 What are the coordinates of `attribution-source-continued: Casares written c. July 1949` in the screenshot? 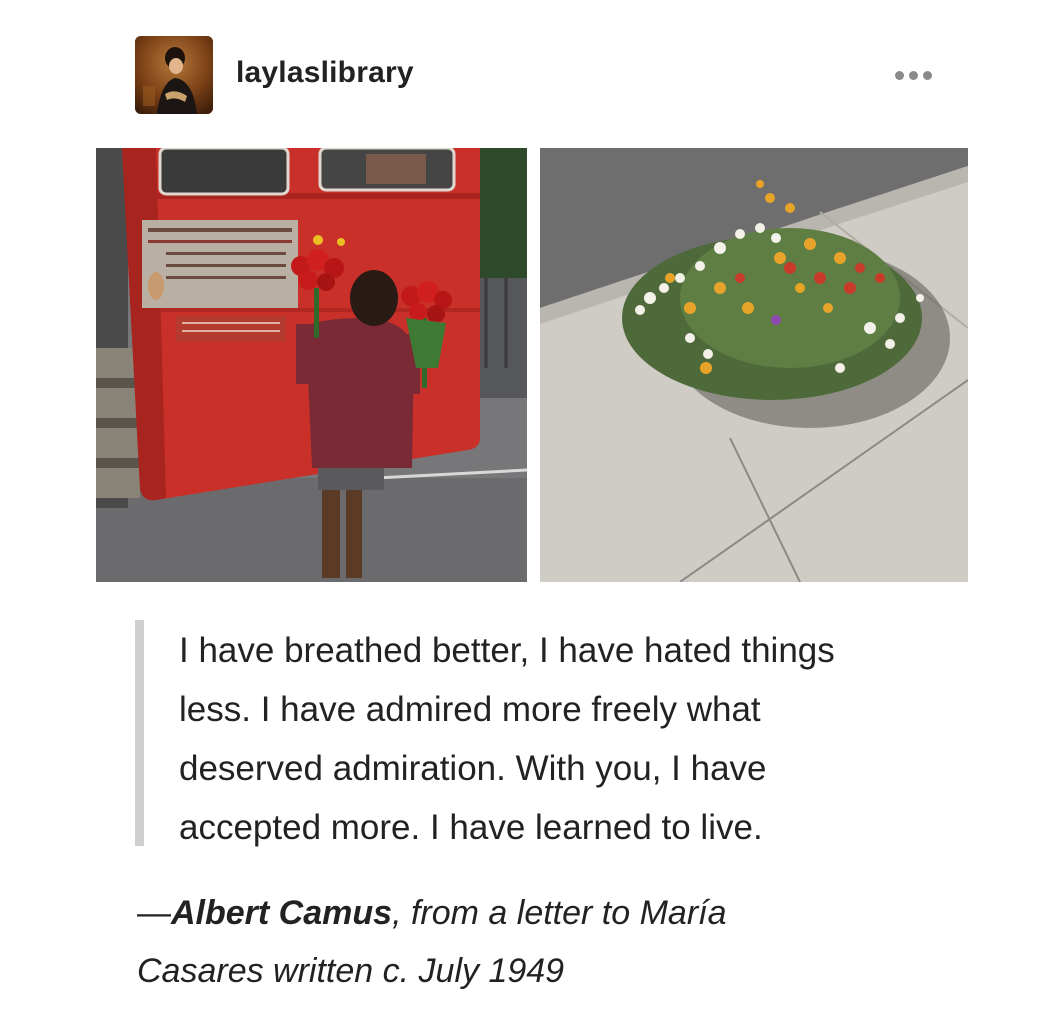 It's located at (351, 971).